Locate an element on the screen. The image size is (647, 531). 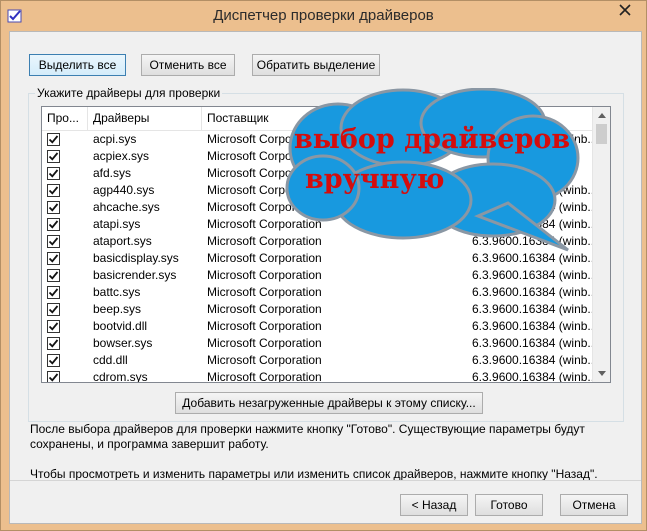
driver-name: cdd.dll is located at coordinates (110, 360).